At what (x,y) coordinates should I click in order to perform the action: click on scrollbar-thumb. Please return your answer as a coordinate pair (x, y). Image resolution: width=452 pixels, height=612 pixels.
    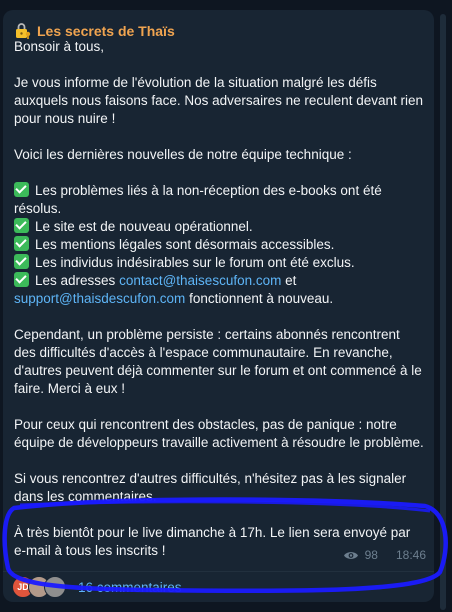
    Looking at the image, I should click on (443, 312).